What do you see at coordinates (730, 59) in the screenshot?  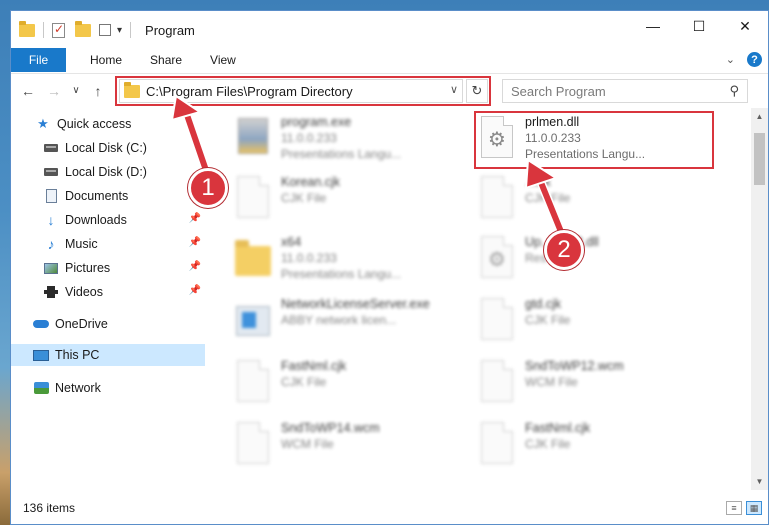 I see `expand-ribbon-chevron-icon: ⌄` at bounding box center [730, 59].